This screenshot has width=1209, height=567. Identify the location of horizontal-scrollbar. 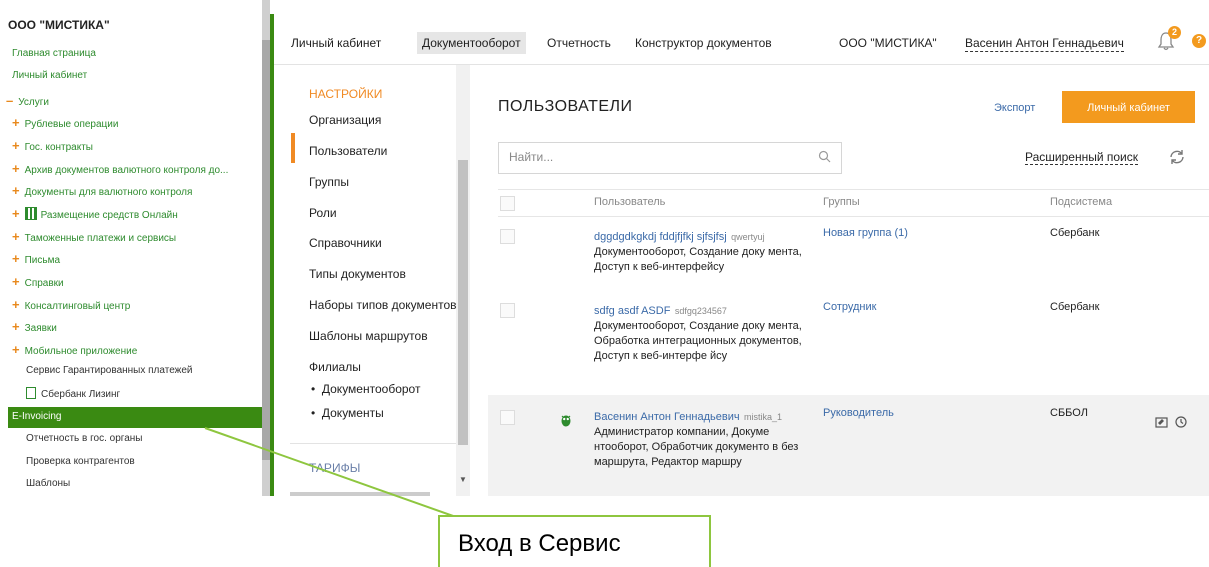
(360, 494).